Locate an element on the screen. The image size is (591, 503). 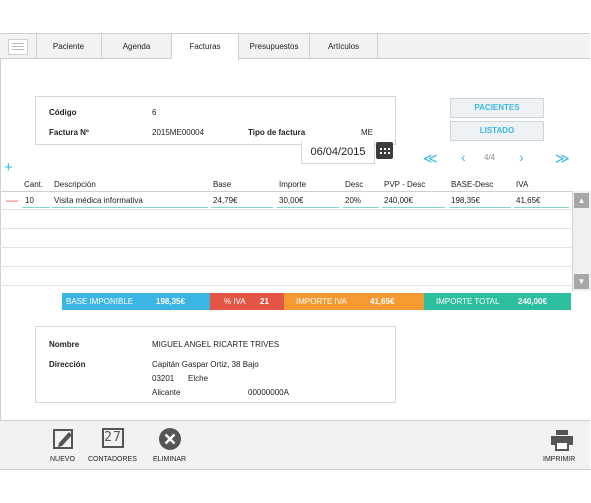
address-line: Capitán Gaspar Ortiz, 38 Bajo is located at coordinates (205, 364).